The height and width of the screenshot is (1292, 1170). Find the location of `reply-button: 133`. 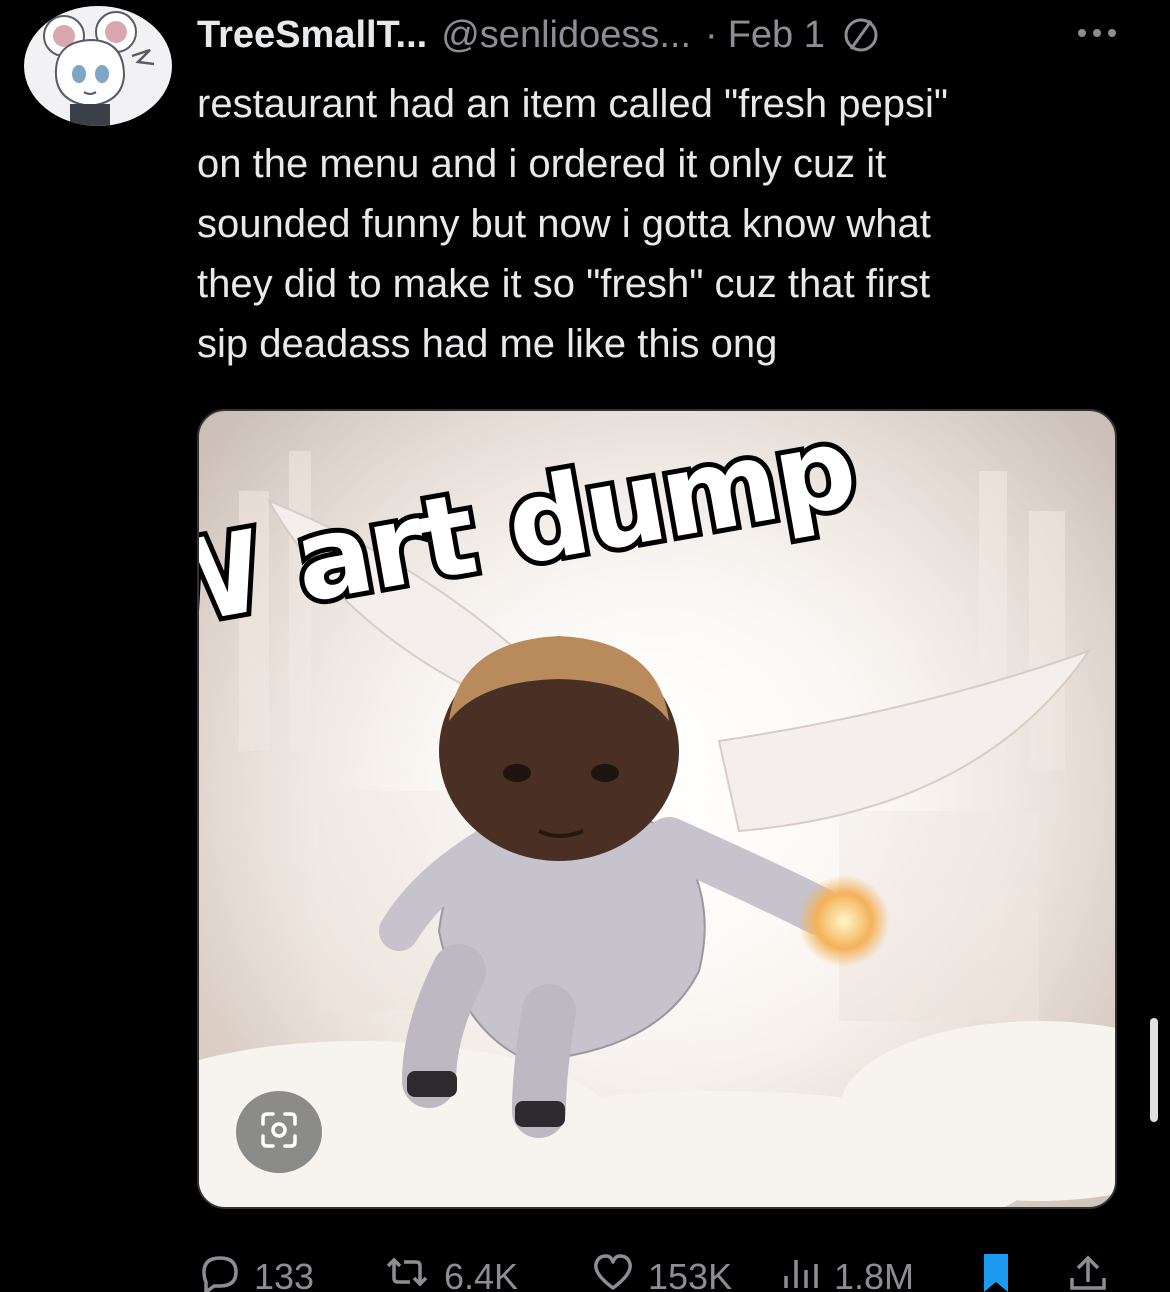

reply-button: 133 is located at coordinates (255, 1272).